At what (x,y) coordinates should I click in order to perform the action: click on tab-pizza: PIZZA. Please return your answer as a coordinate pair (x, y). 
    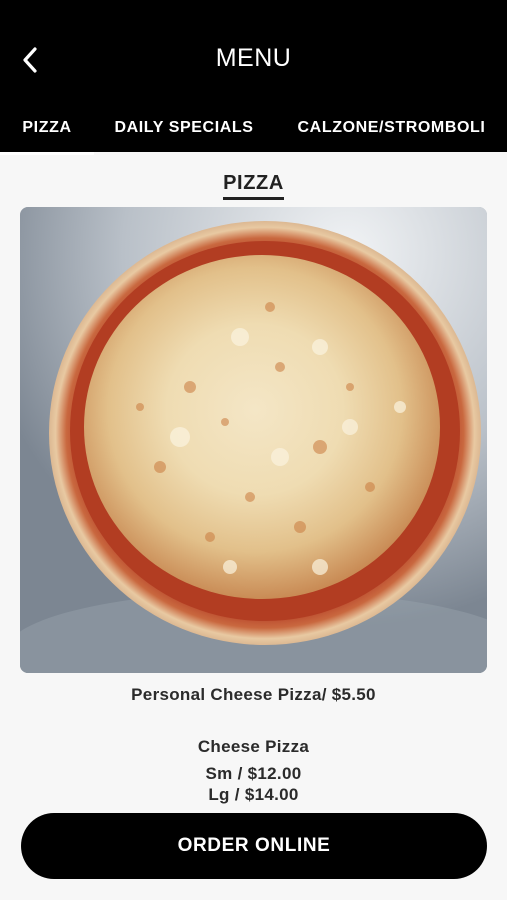
    Looking at the image, I should click on (47, 129).